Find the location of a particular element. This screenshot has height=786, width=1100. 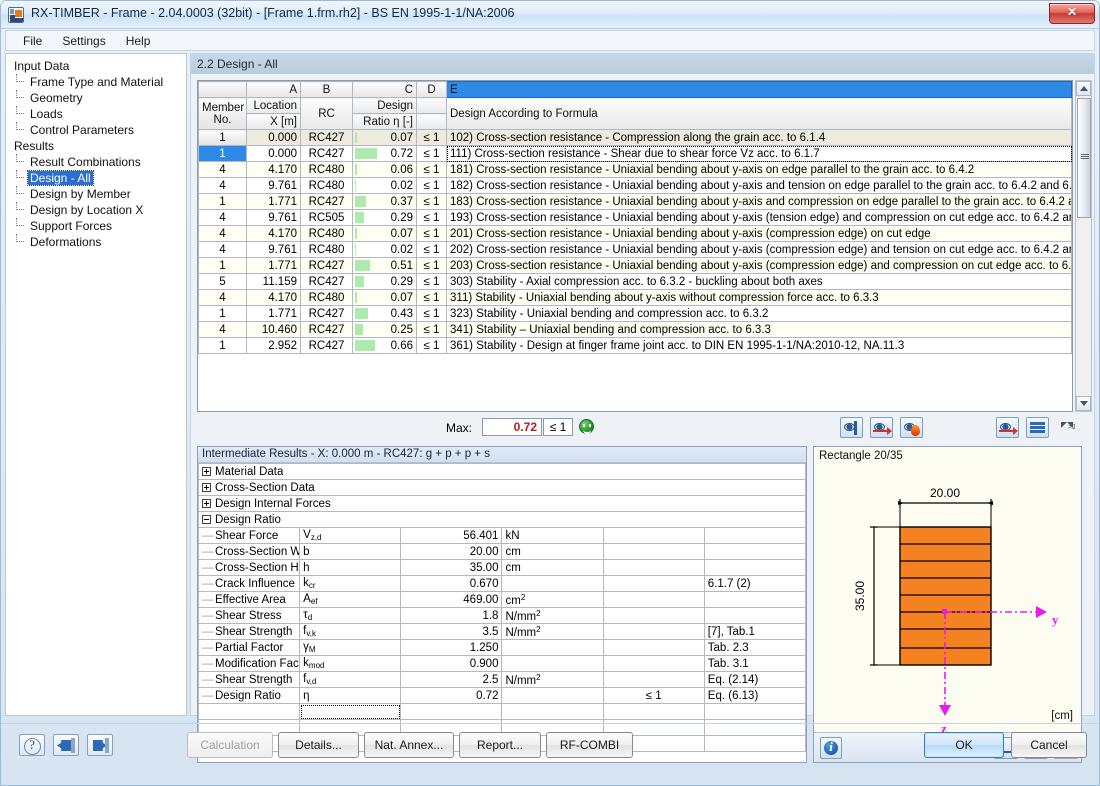

sidebar-item-support-forces: Support Forces is located at coordinates (99, 226).